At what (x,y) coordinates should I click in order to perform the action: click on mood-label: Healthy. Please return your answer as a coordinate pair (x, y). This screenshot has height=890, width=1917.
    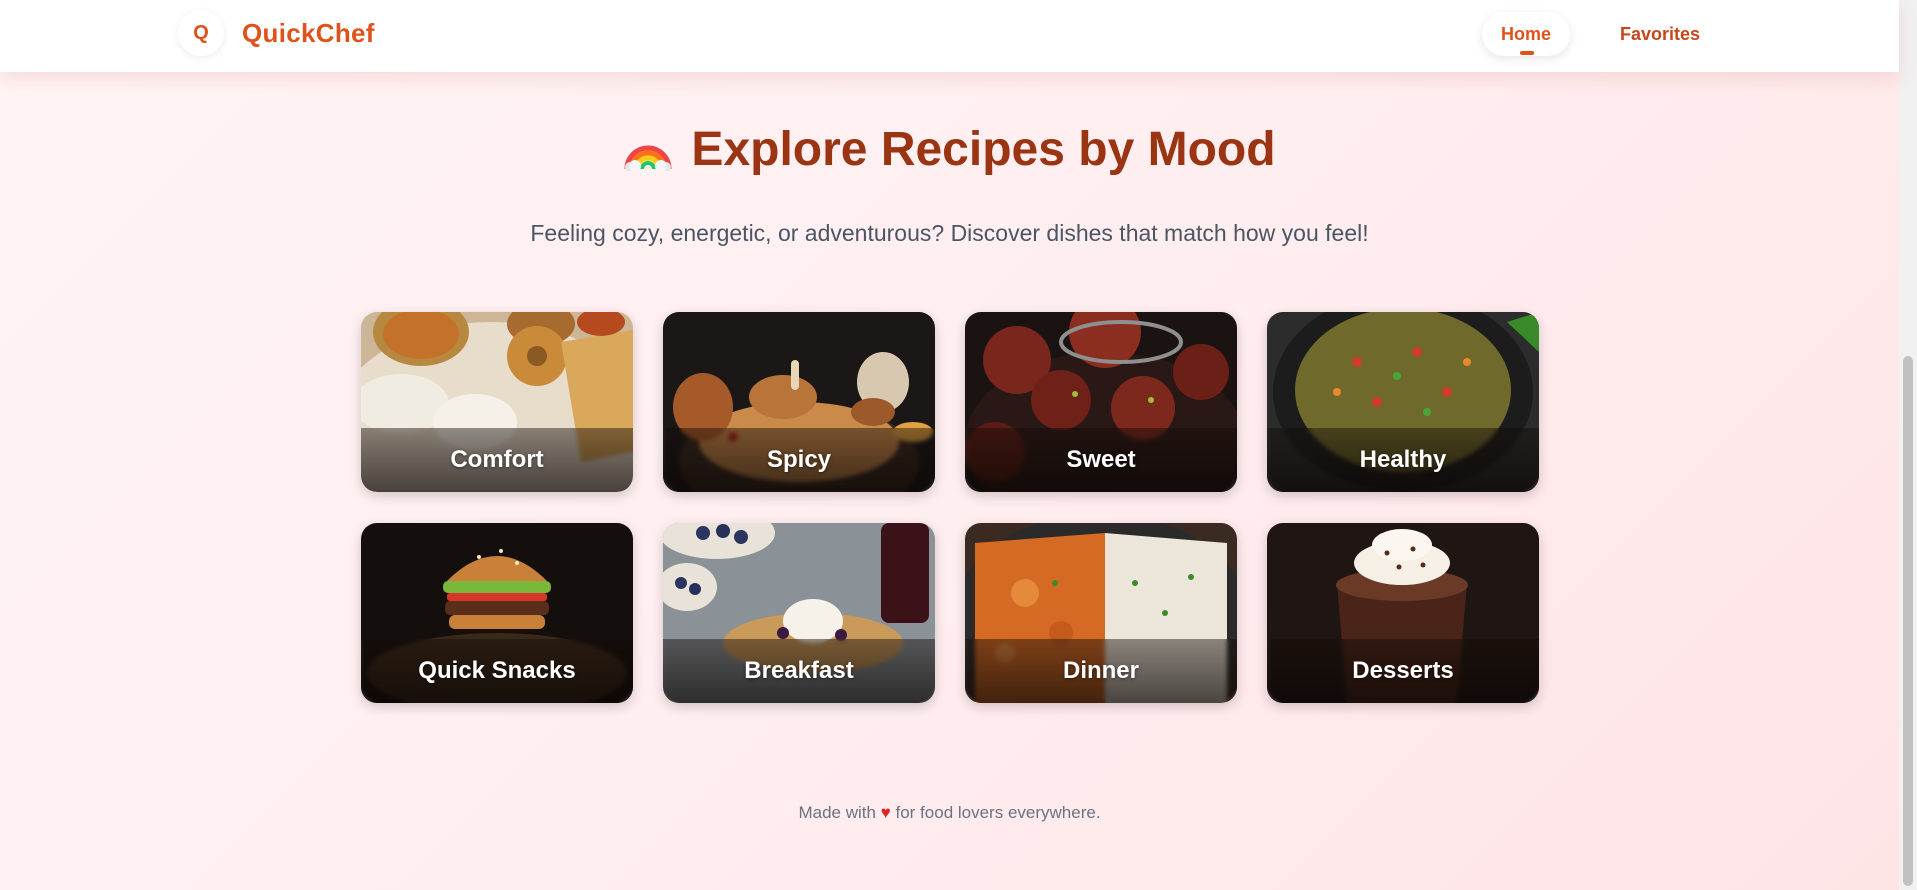
    Looking at the image, I should click on (1403, 459).